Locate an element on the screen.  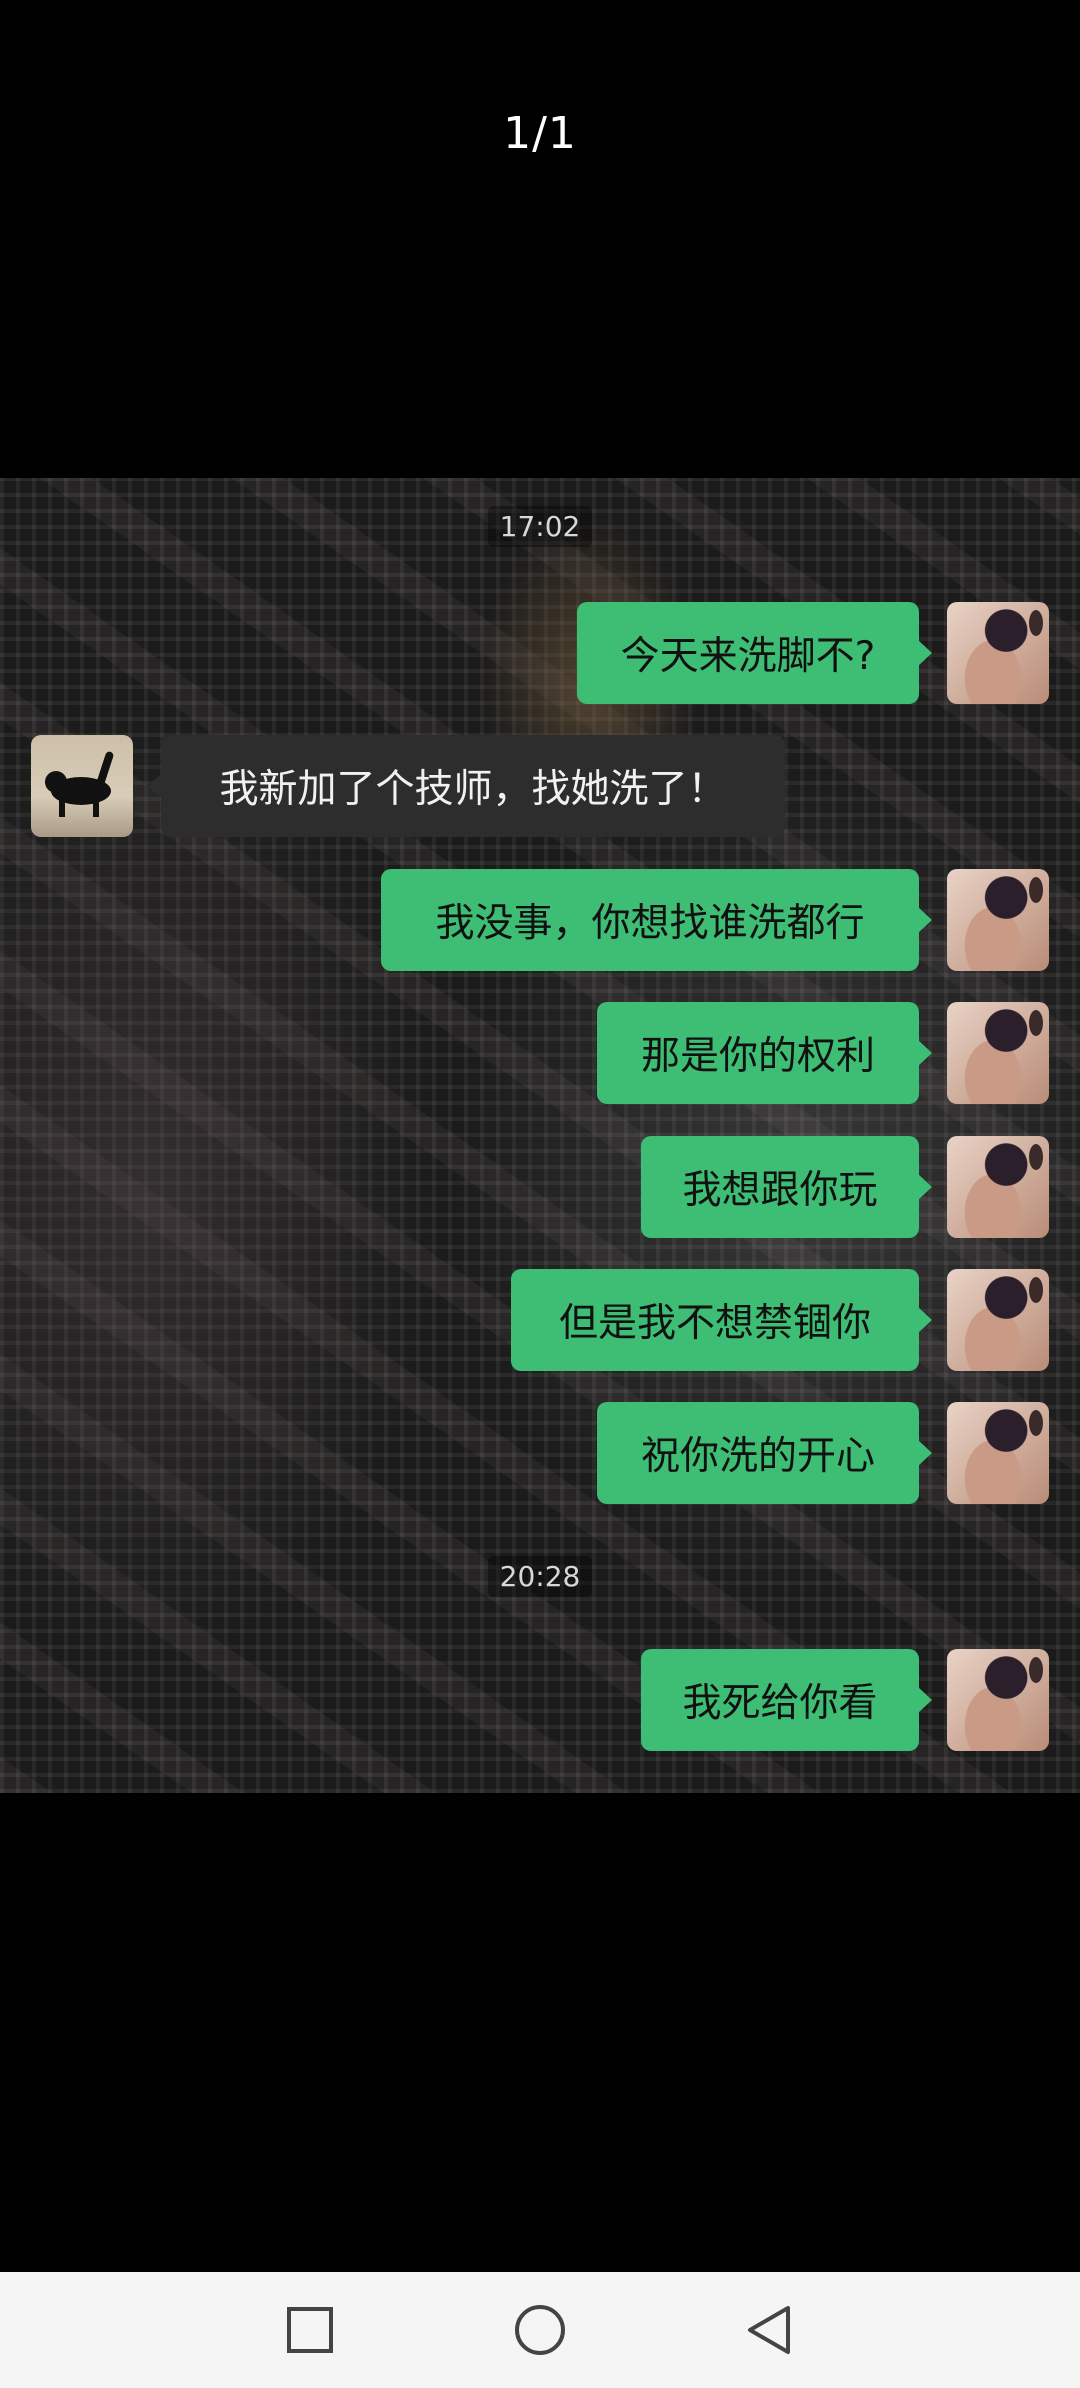
cat-tail is located at coordinates (105, 769).